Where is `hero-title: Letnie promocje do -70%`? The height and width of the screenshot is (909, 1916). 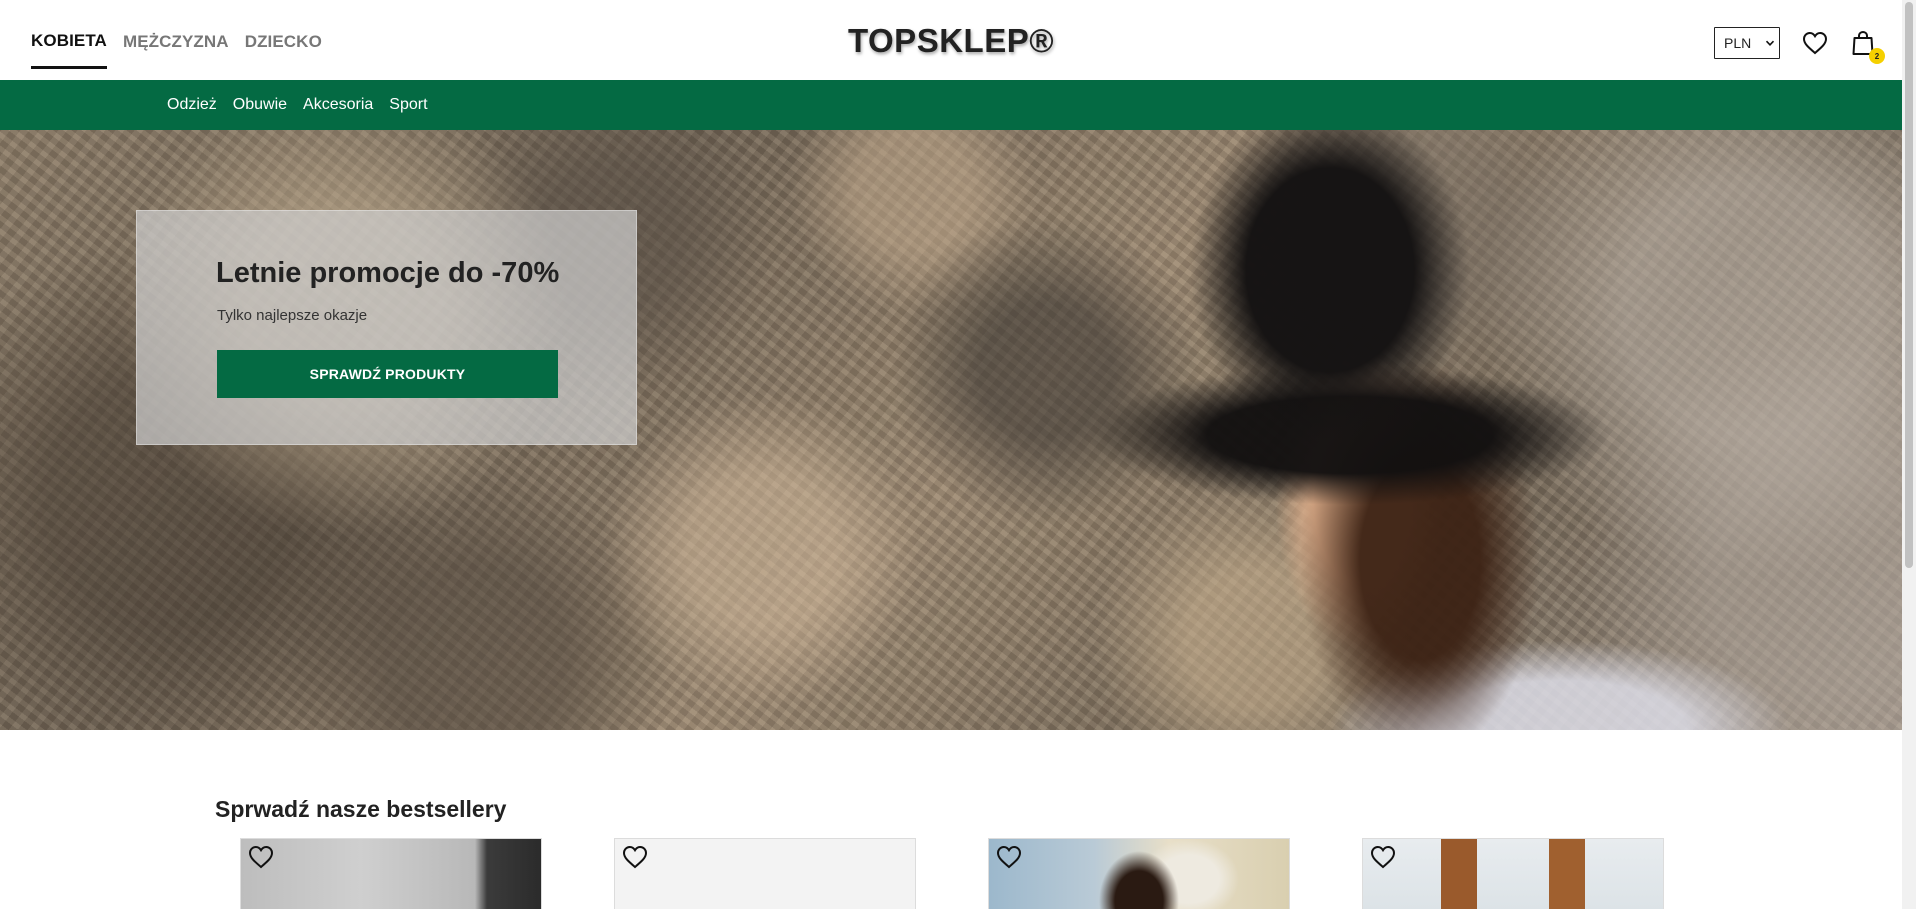
hero-title: Letnie promocje do -70% is located at coordinates (388, 273).